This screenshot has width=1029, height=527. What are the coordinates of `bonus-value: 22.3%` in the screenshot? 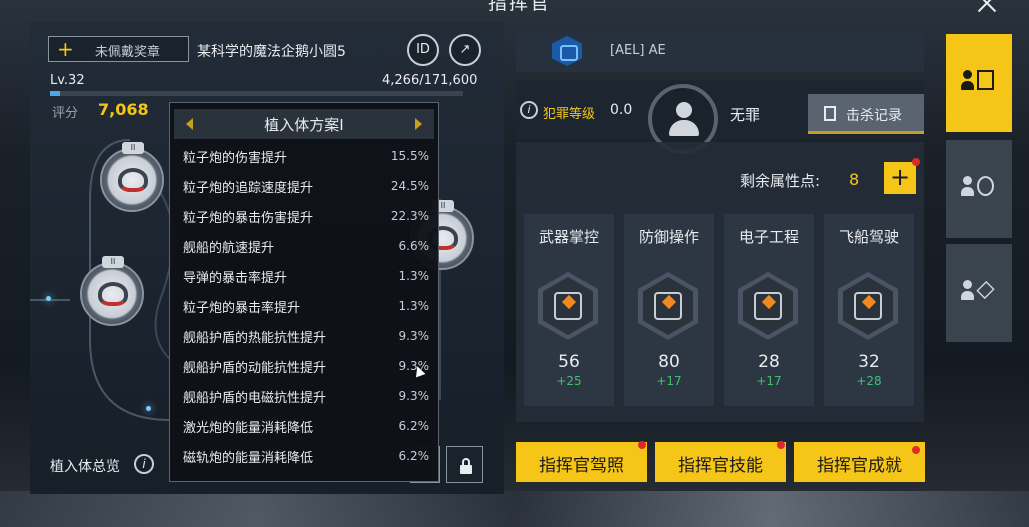 It's located at (409, 216).